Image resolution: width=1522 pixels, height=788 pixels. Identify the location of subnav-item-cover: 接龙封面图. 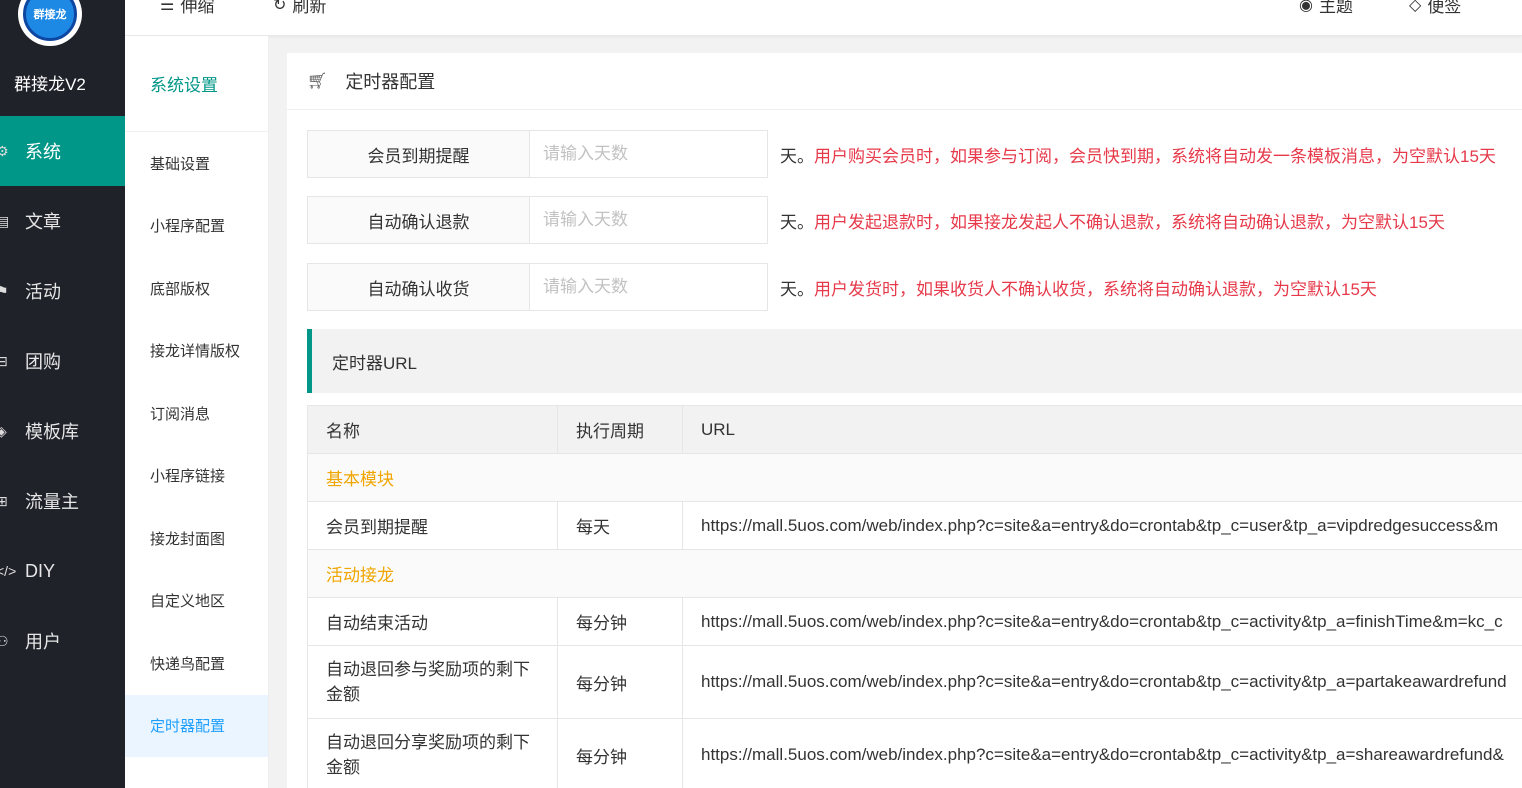
(196, 538).